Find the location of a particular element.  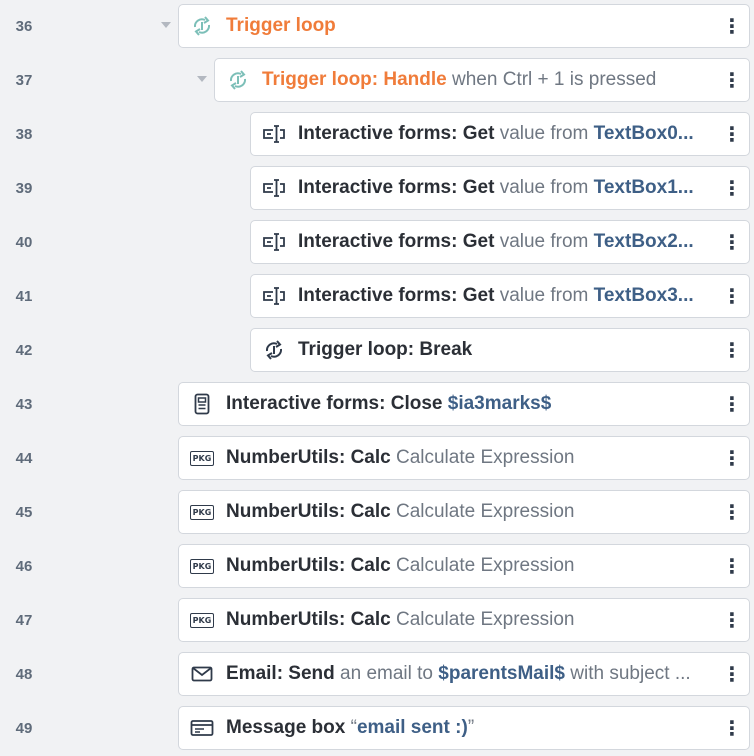

line-number: 42 is located at coordinates (24, 350).